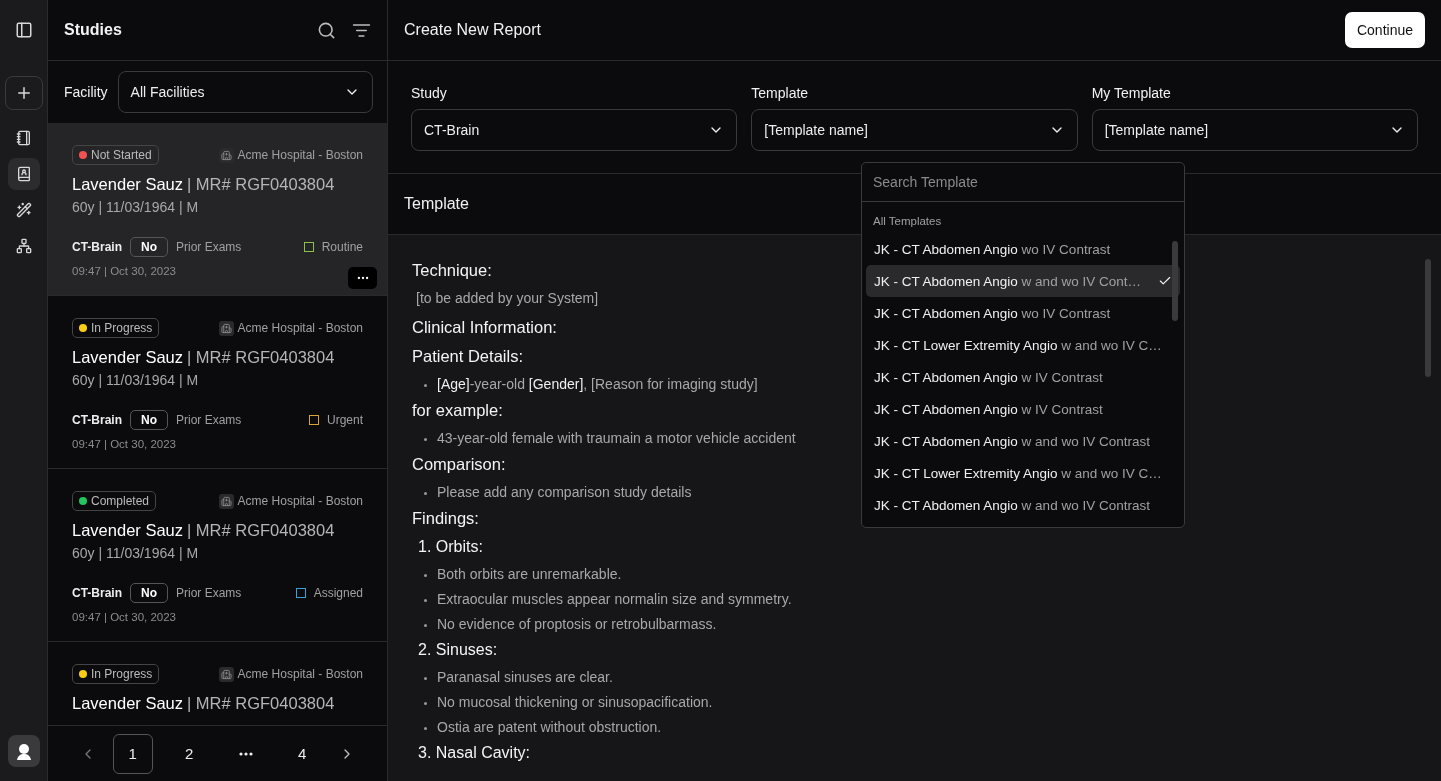 The image size is (1441, 781). I want to click on report-line: No mucosal thickening or sinusopacification., so click(575, 702).